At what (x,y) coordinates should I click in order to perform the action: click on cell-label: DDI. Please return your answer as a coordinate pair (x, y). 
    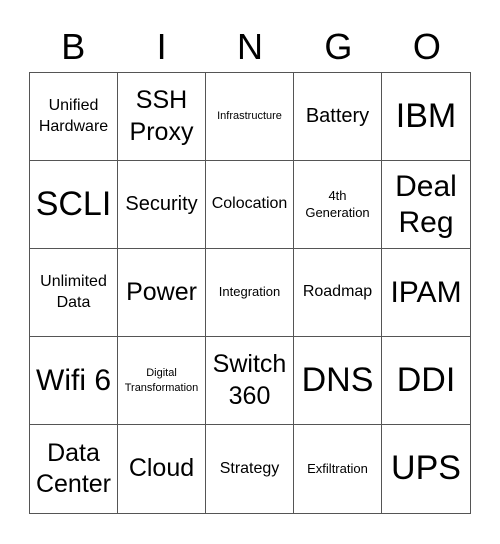
    Looking at the image, I should click on (426, 379).